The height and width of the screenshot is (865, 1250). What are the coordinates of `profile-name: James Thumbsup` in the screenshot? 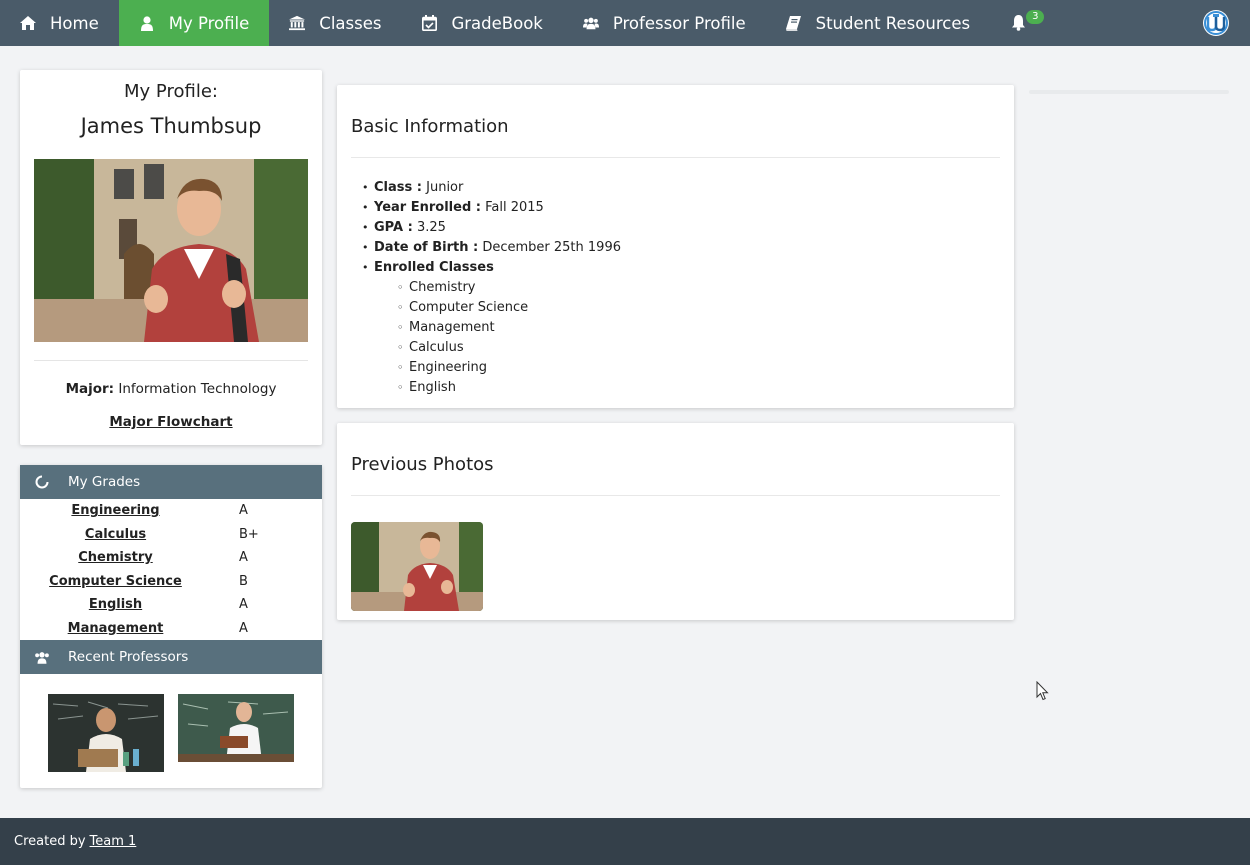 It's located at (171, 126).